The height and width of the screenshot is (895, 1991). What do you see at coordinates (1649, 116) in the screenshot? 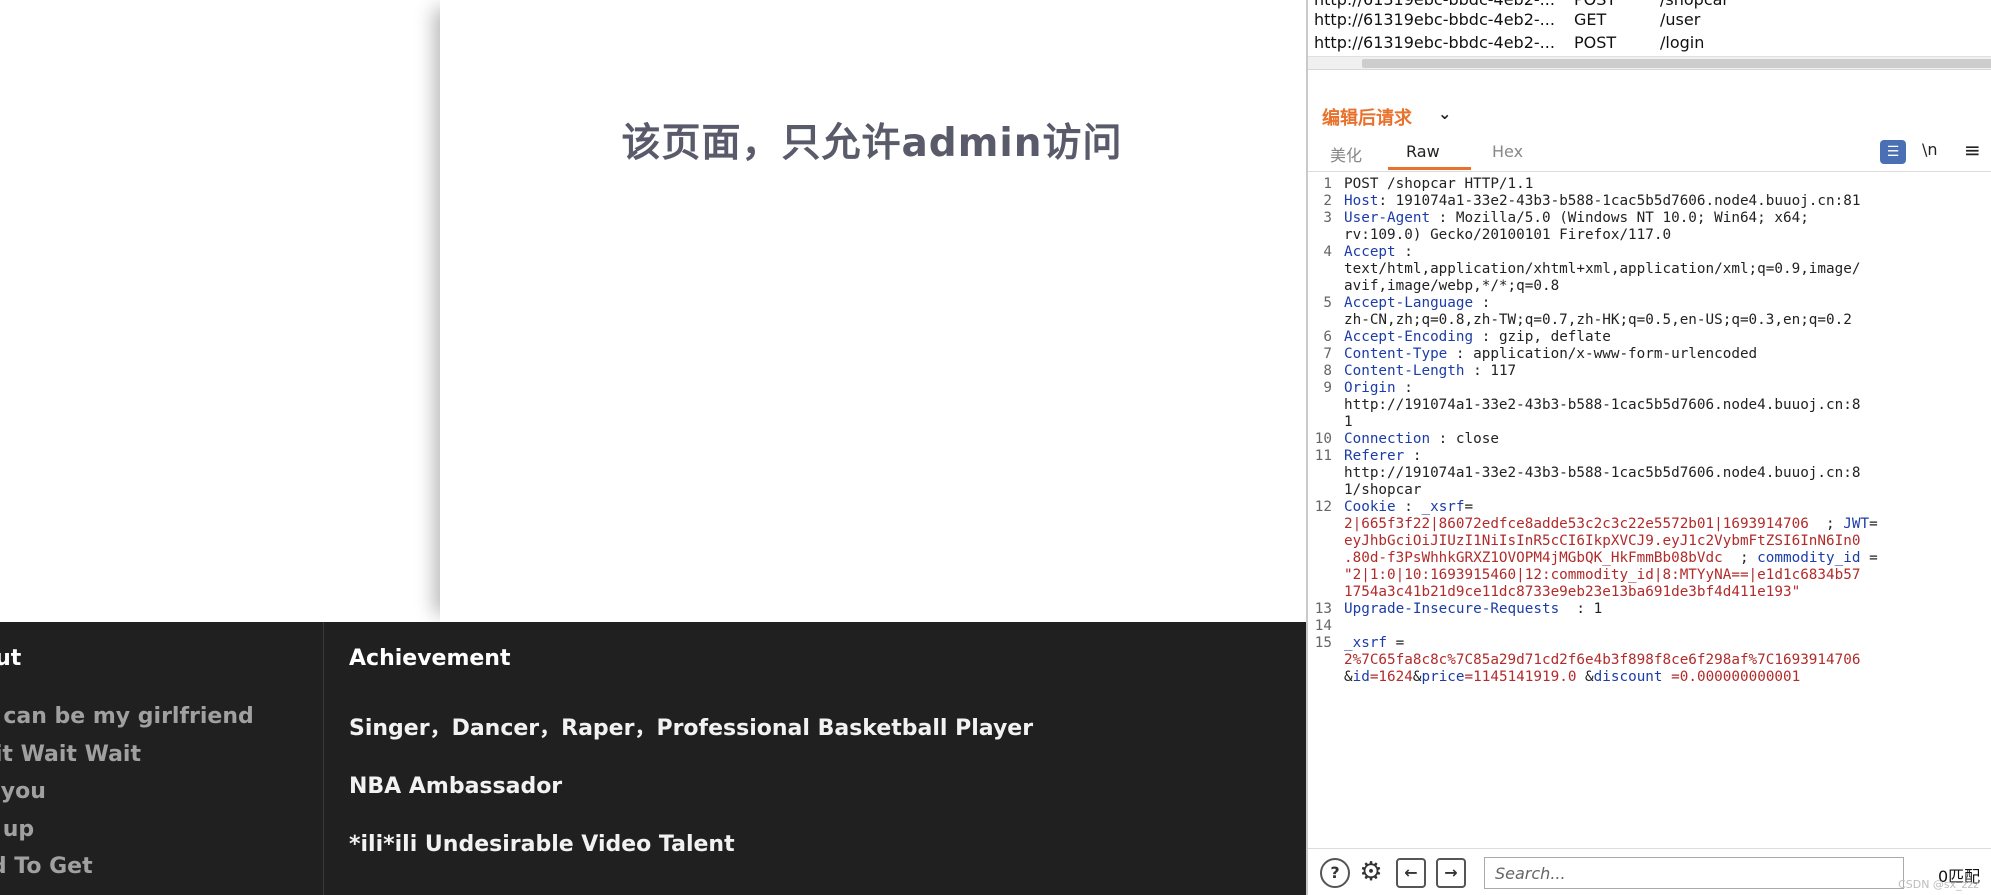
I see `editor-header: 编辑后请求 ⌄` at bounding box center [1649, 116].